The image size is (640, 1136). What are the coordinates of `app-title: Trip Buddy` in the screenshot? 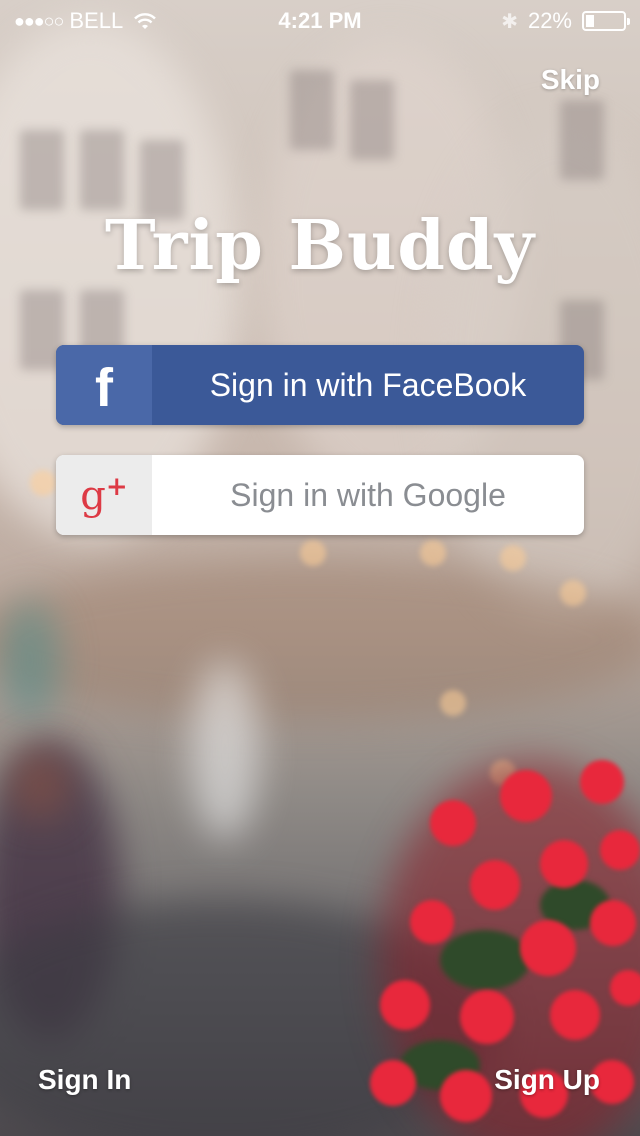 It's located at (320, 246).